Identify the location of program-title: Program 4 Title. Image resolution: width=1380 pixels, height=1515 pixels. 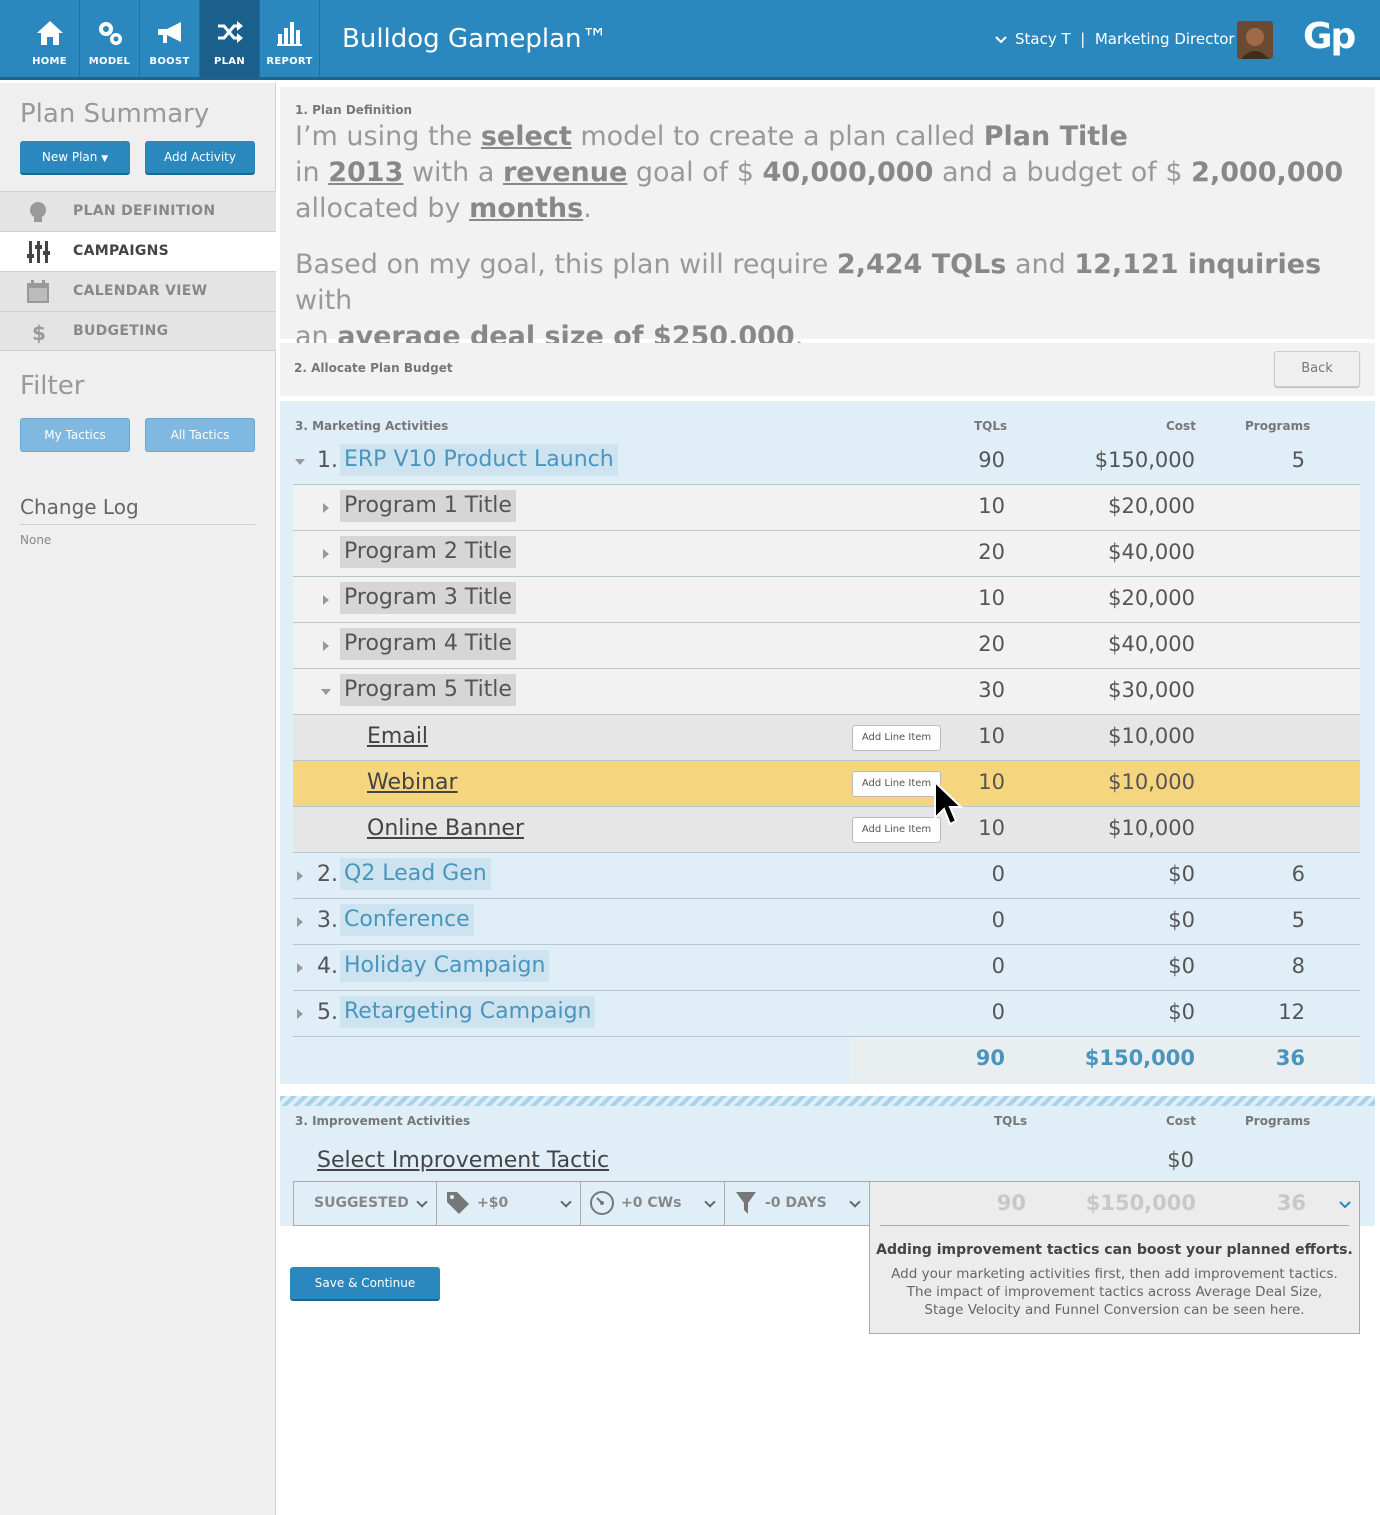
(428, 644).